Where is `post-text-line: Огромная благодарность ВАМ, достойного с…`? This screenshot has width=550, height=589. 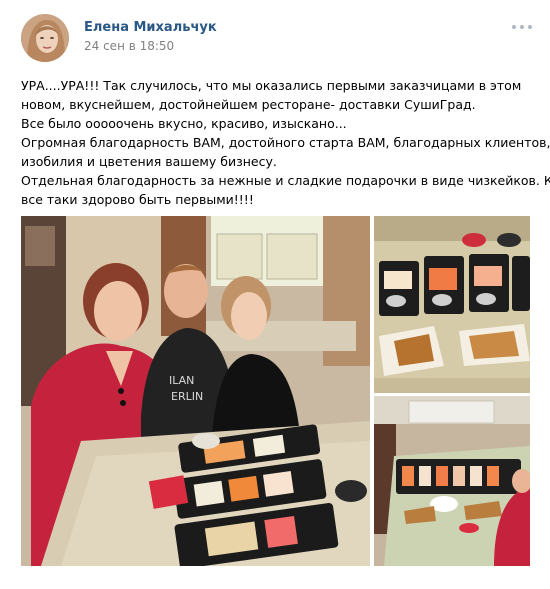 post-text-line: Огромная благодарность ВАМ, достойного с… is located at coordinates (285, 142).